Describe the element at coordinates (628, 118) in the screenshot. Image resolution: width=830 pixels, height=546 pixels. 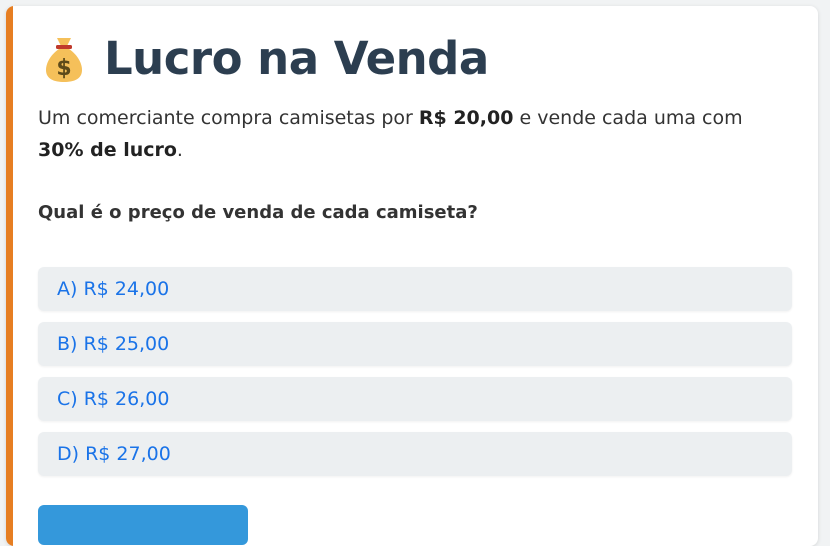
I see `statement-part2: e vende cada uma com` at that location.